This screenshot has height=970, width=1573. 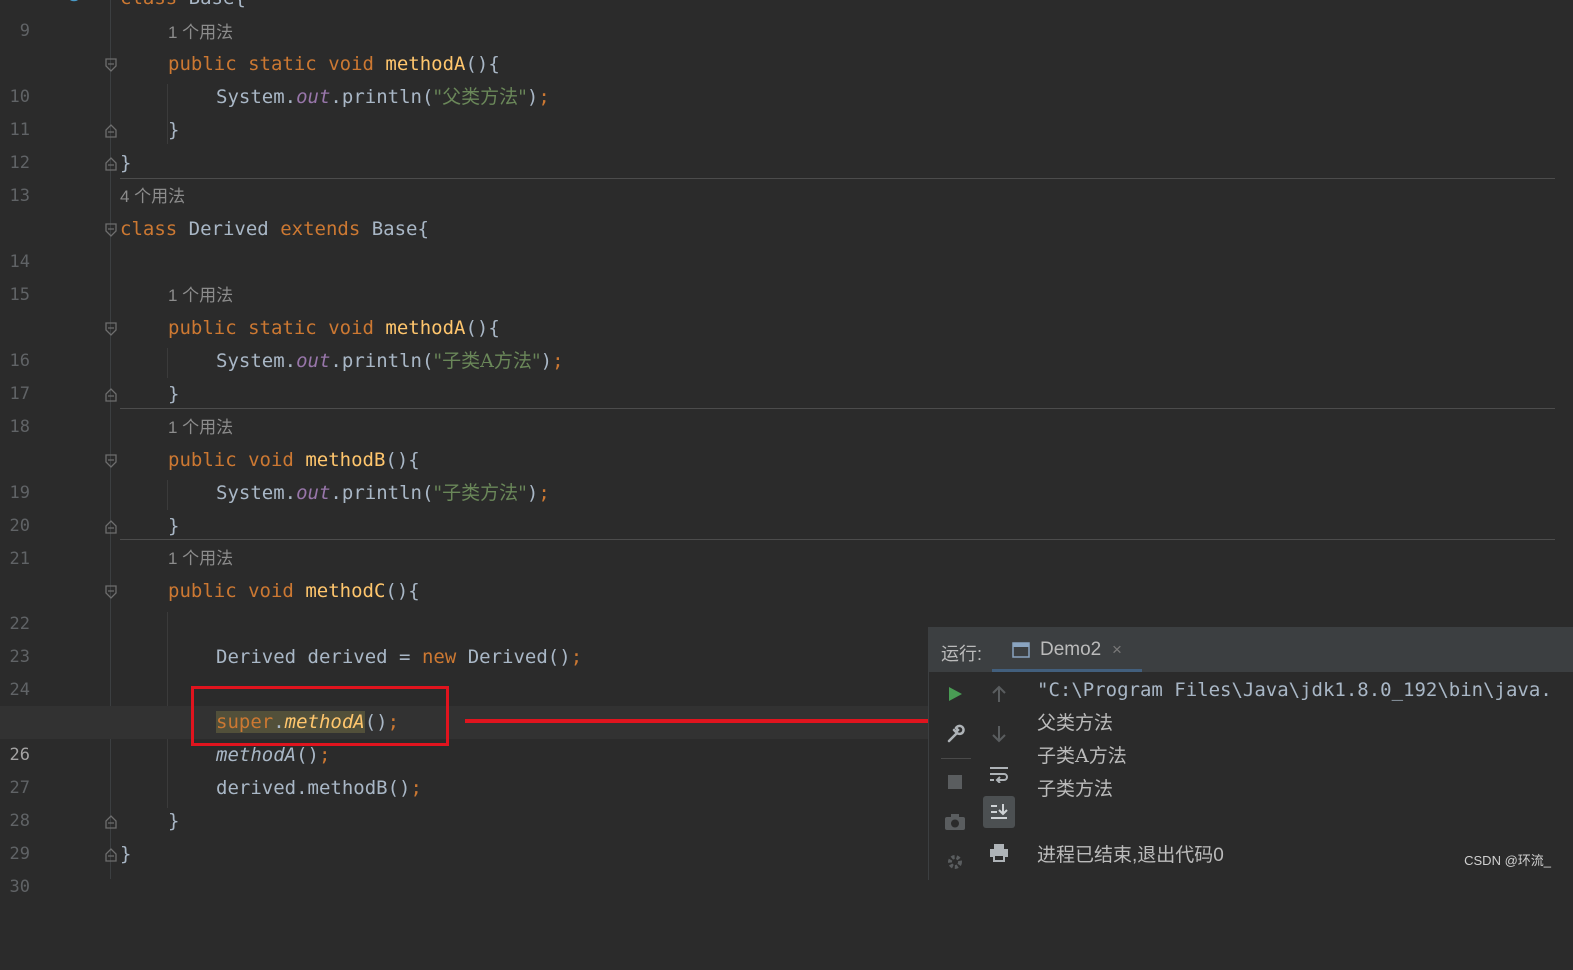 What do you see at coordinates (786, 176) in the screenshot?
I see `code-line: 13 }` at bounding box center [786, 176].